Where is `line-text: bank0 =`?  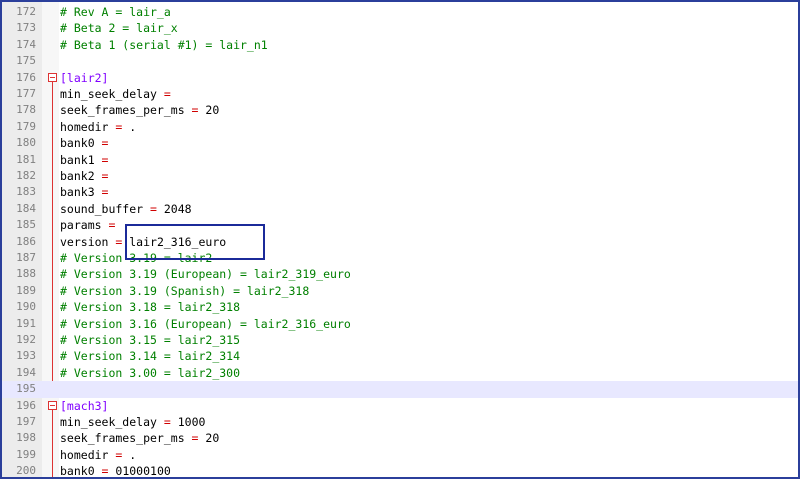 line-text: bank0 = is located at coordinates (87, 143).